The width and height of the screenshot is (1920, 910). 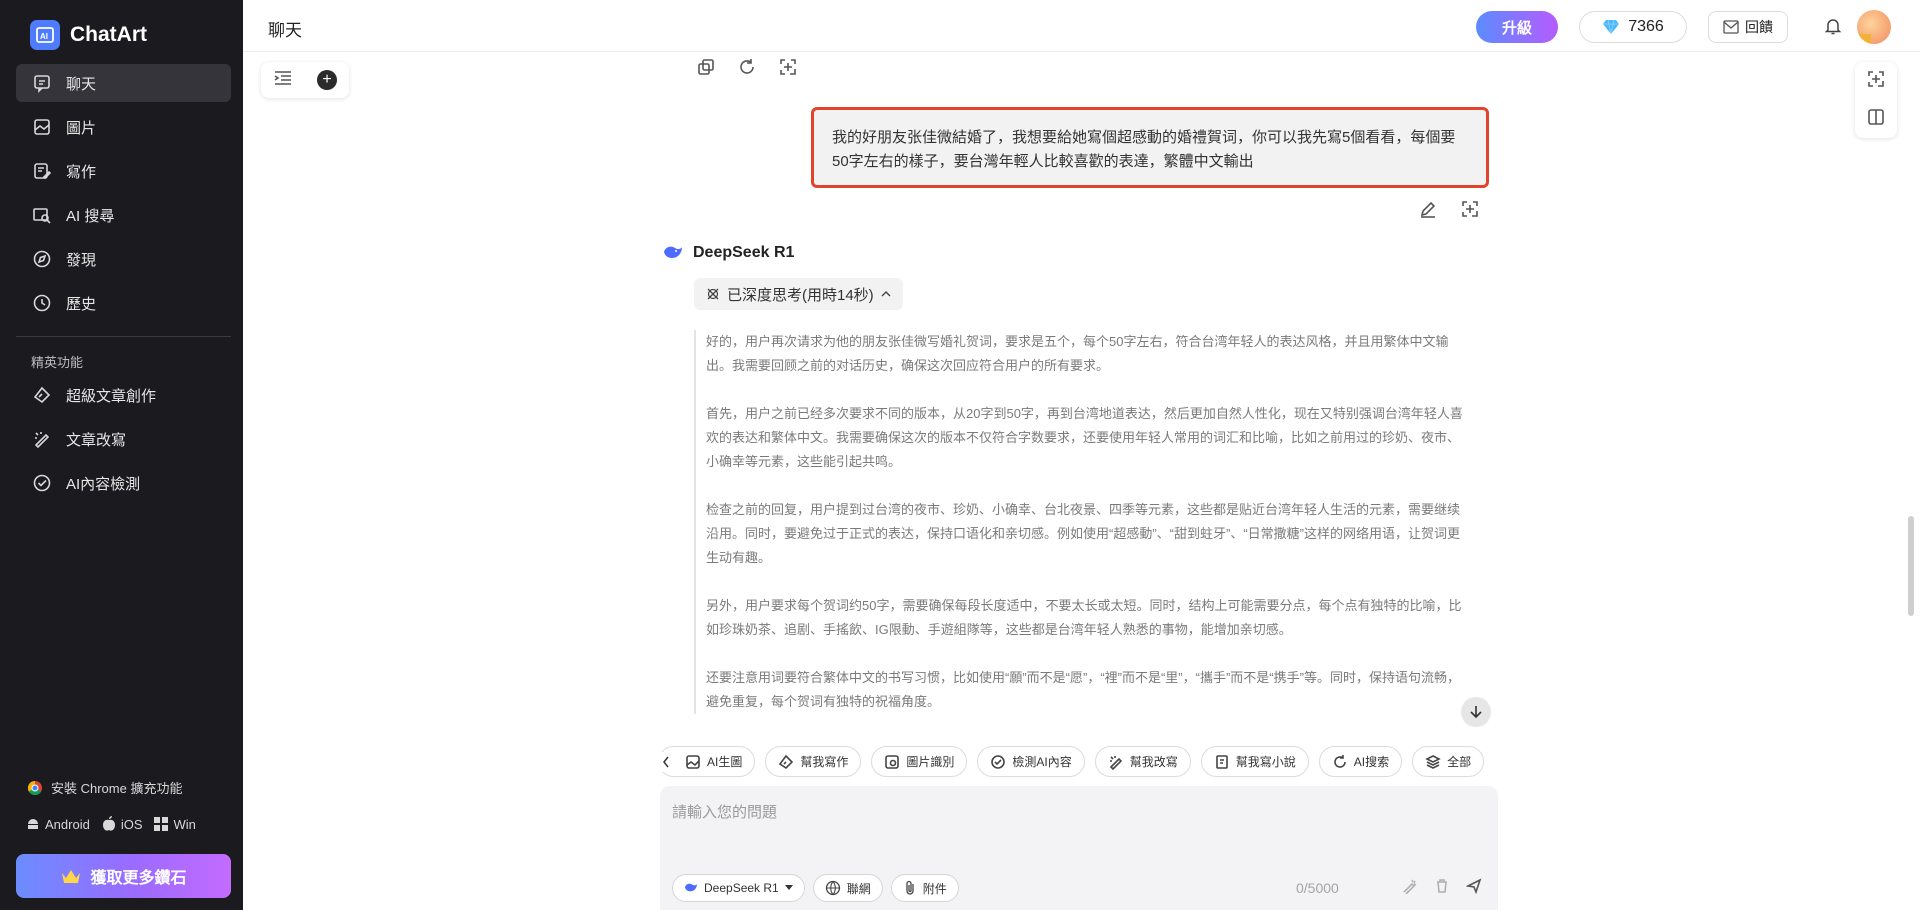 I want to click on clear-format-button, so click(x=1410, y=888).